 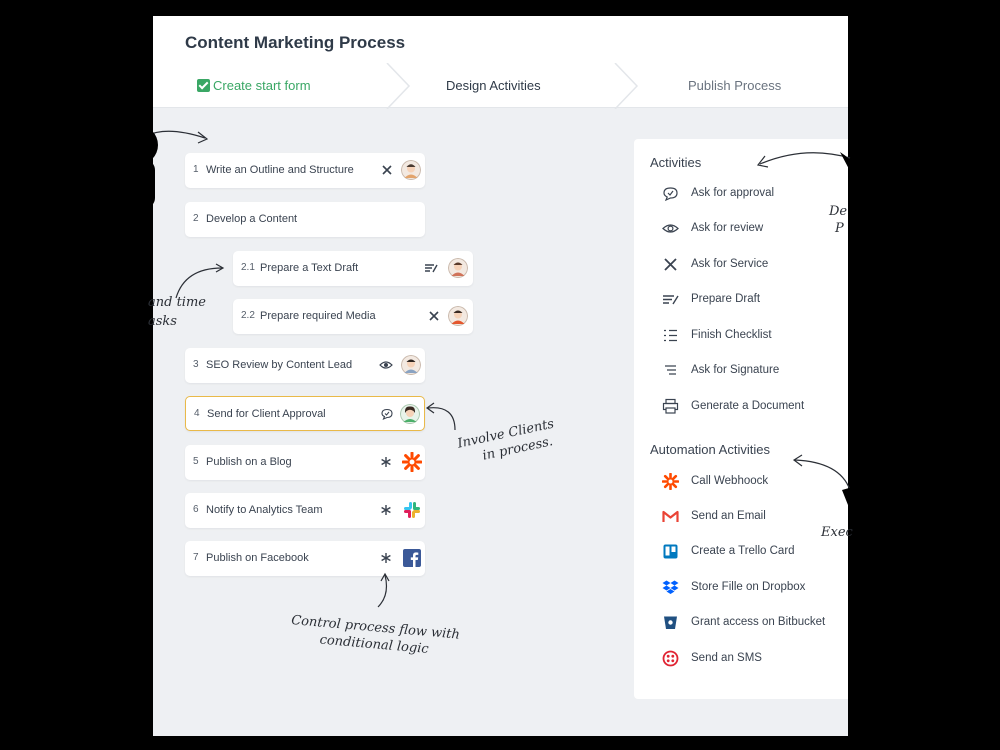 What do you see at coordinates (295, 42) in the screenshot?
I see `page-title: Content Marketing Process` at bounding box center [295, 42].